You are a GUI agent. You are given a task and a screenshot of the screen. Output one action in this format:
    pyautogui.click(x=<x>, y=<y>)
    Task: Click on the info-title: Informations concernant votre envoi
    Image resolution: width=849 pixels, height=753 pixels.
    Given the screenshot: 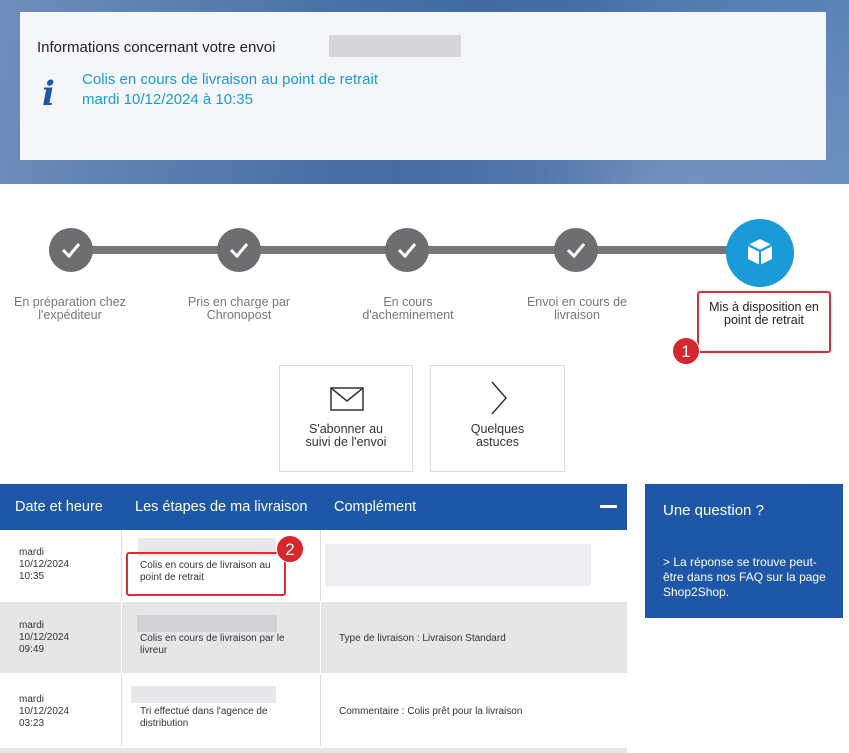 What is the action you would take?
    pyautogui.click(x=156, y=47)
    